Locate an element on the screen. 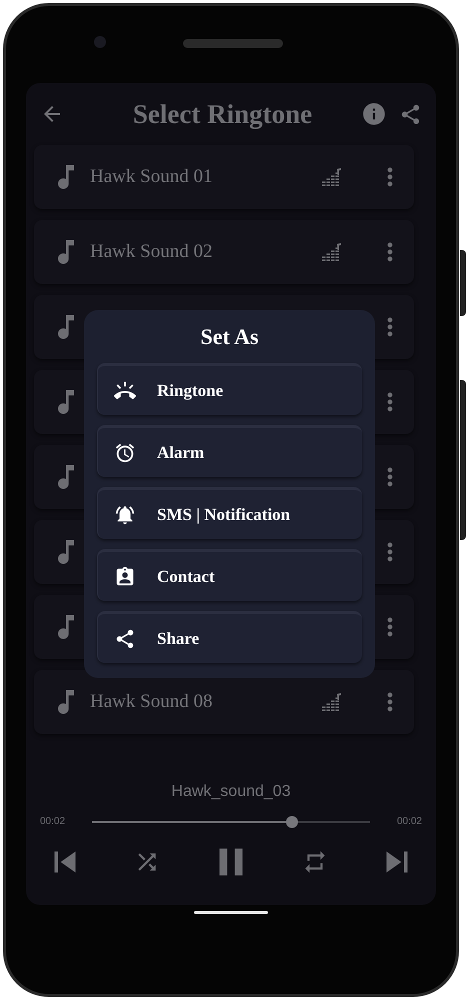 The height and width of the screenshot is (1000, 467). elapsed-time: 00:02 is located at coordinates (53, 822).